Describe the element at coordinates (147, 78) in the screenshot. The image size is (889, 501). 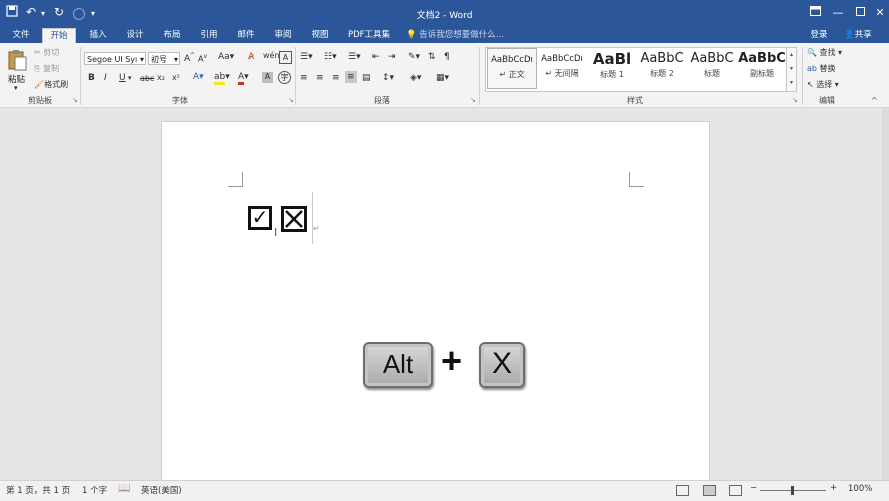
I see `strikethrough-button: abc` at that location.